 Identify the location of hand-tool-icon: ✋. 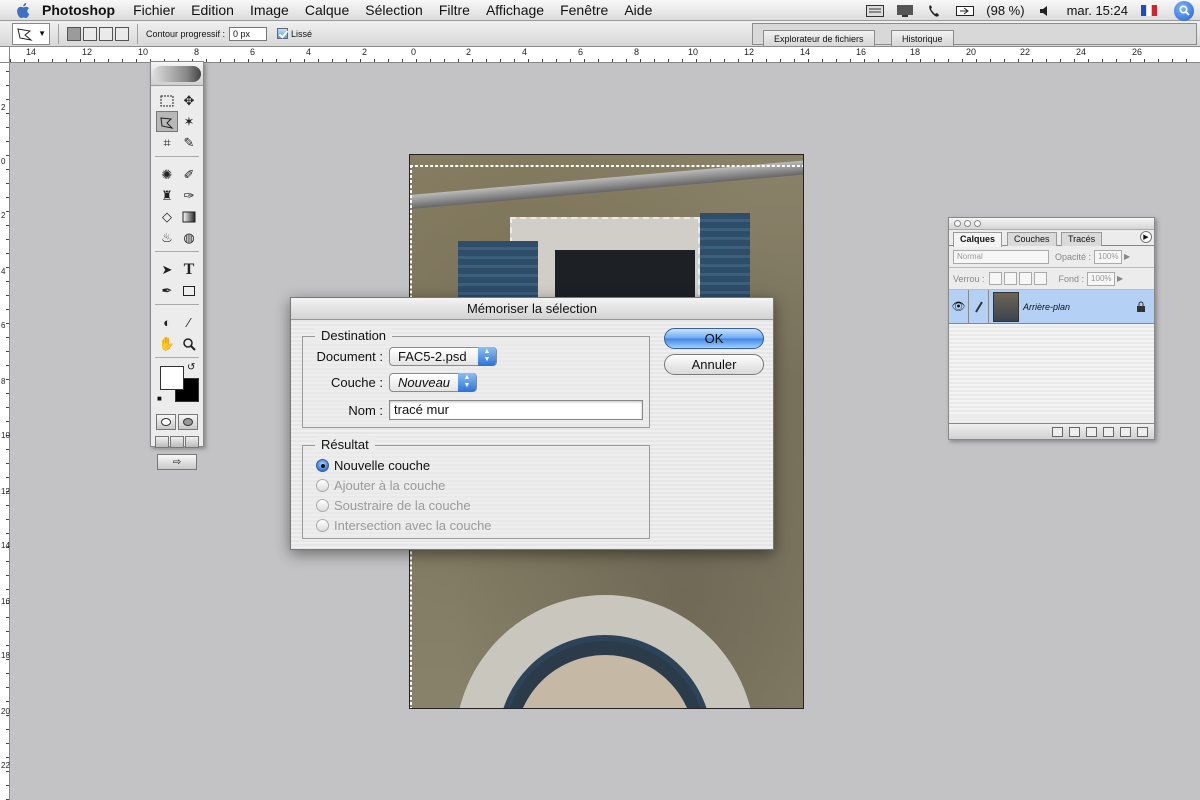
(167, 343).